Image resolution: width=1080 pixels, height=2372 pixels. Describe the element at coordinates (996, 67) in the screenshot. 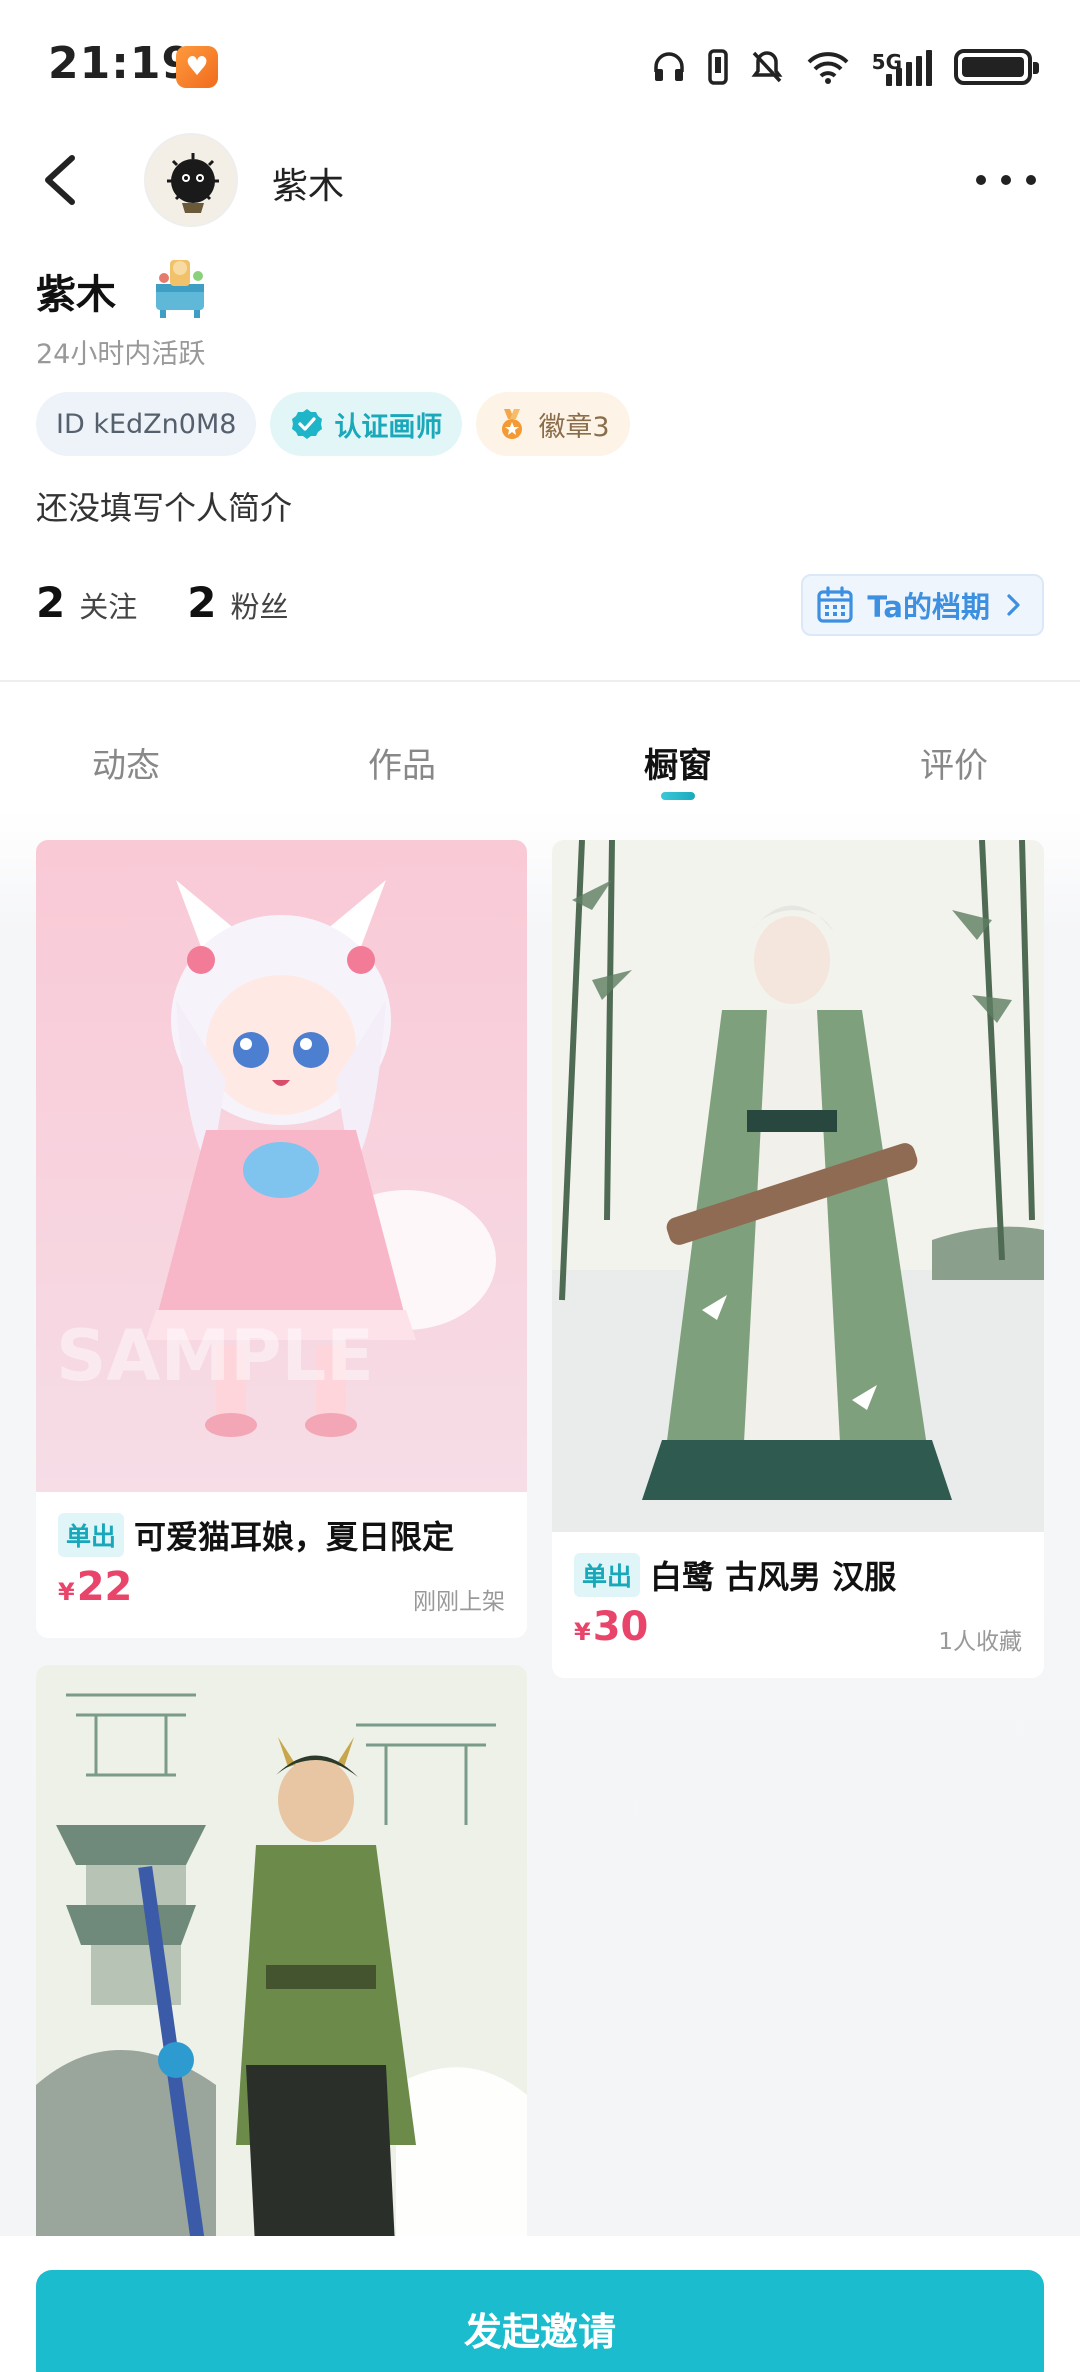

I see `battery-icon` at that location.